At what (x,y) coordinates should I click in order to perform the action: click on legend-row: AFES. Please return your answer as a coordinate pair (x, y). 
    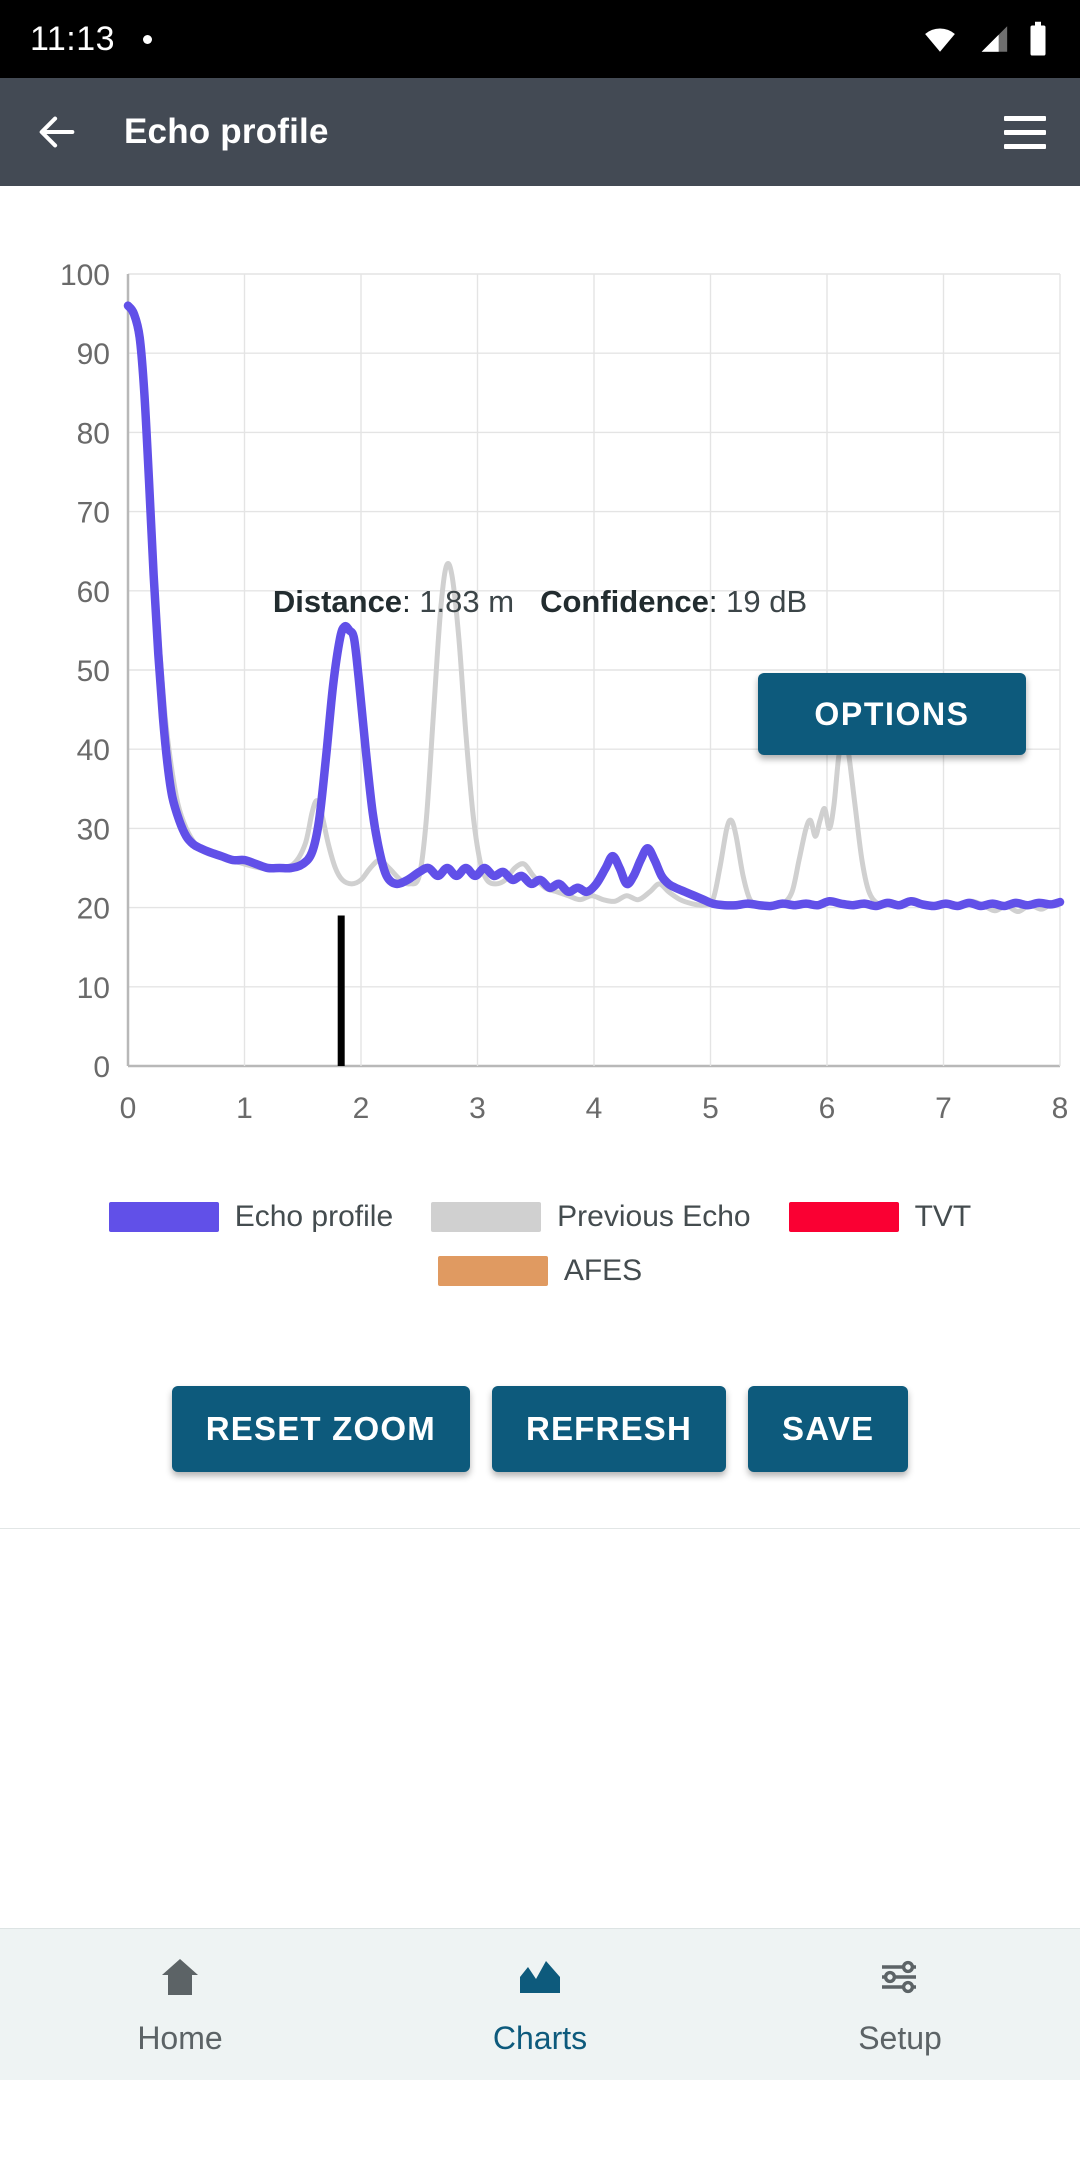
    Looking at the image, I should click on (540, 1271).